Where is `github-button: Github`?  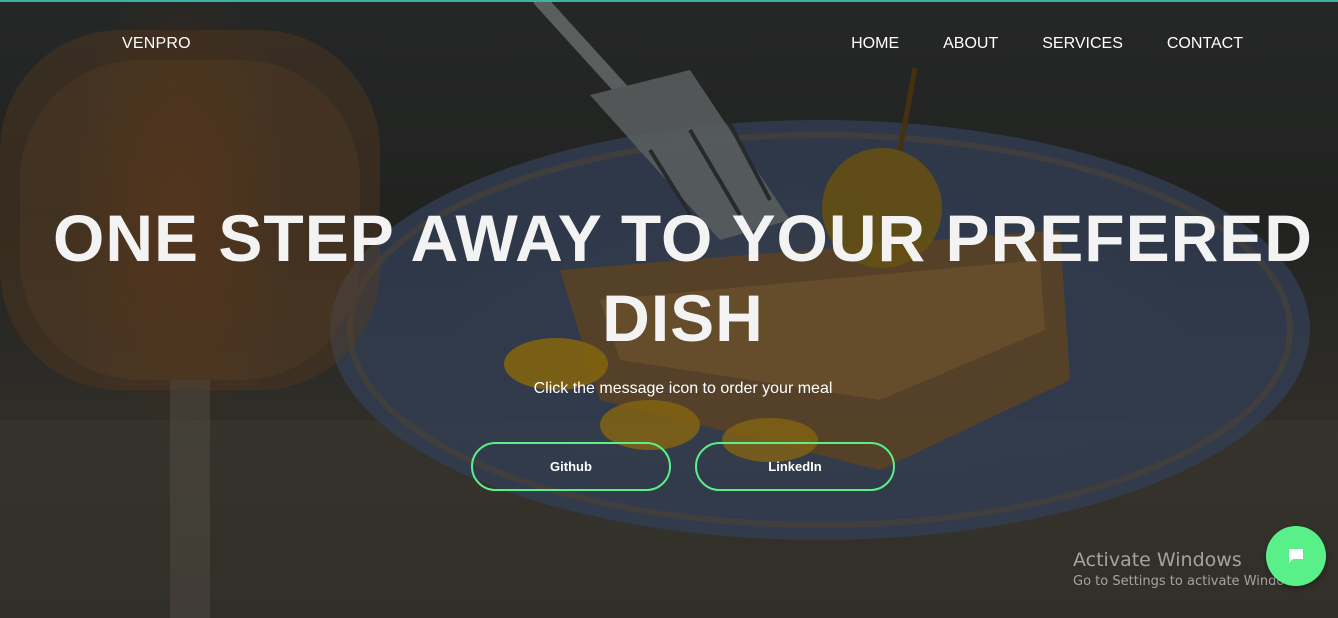 github-button: Github is located at coordinates (571, 466).